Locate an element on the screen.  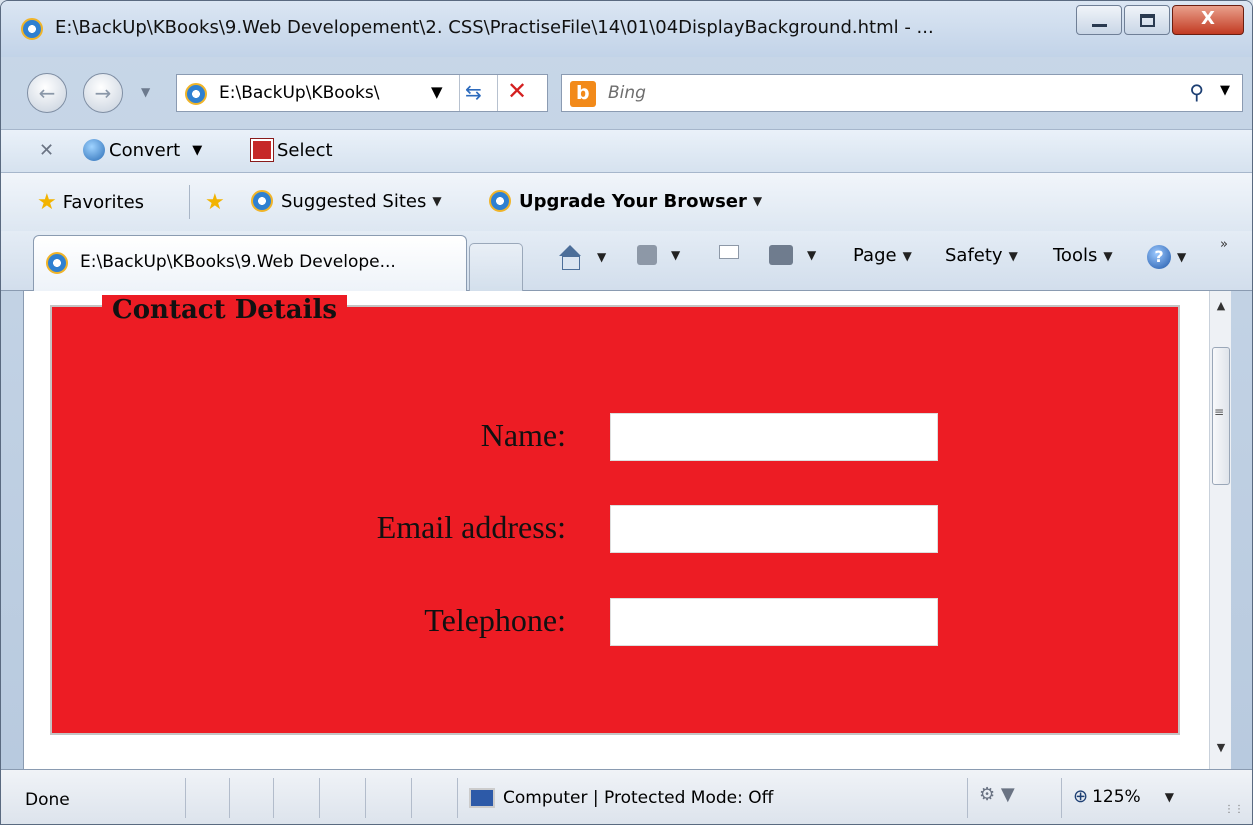
maximize-icon is located at coordinates (1147, 20).